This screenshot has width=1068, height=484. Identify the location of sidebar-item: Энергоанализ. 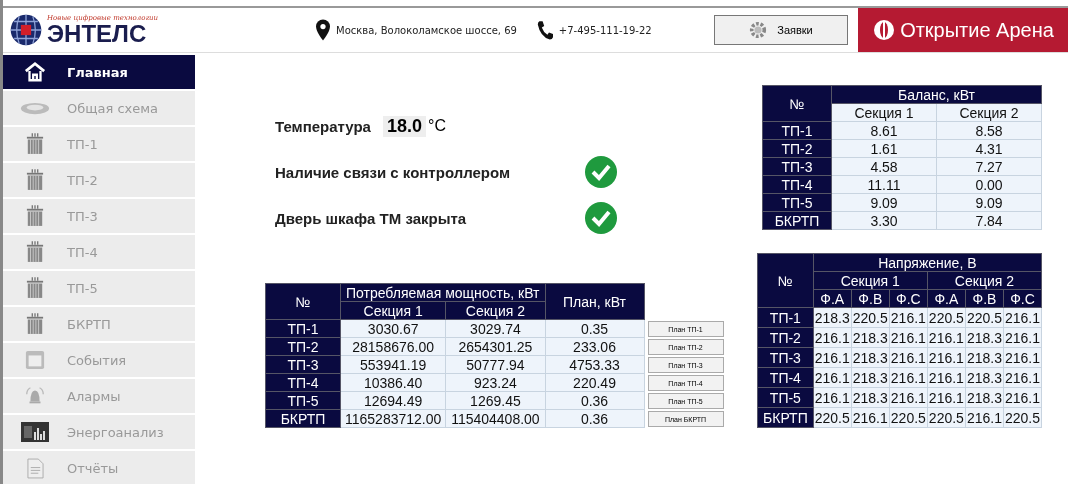
(99, 432).